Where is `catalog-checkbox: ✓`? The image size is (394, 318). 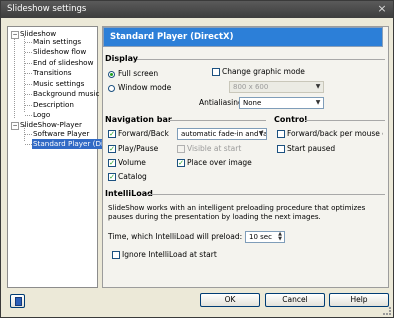
catalog-checkbox: ✓ is located at coordinates (112, 177).